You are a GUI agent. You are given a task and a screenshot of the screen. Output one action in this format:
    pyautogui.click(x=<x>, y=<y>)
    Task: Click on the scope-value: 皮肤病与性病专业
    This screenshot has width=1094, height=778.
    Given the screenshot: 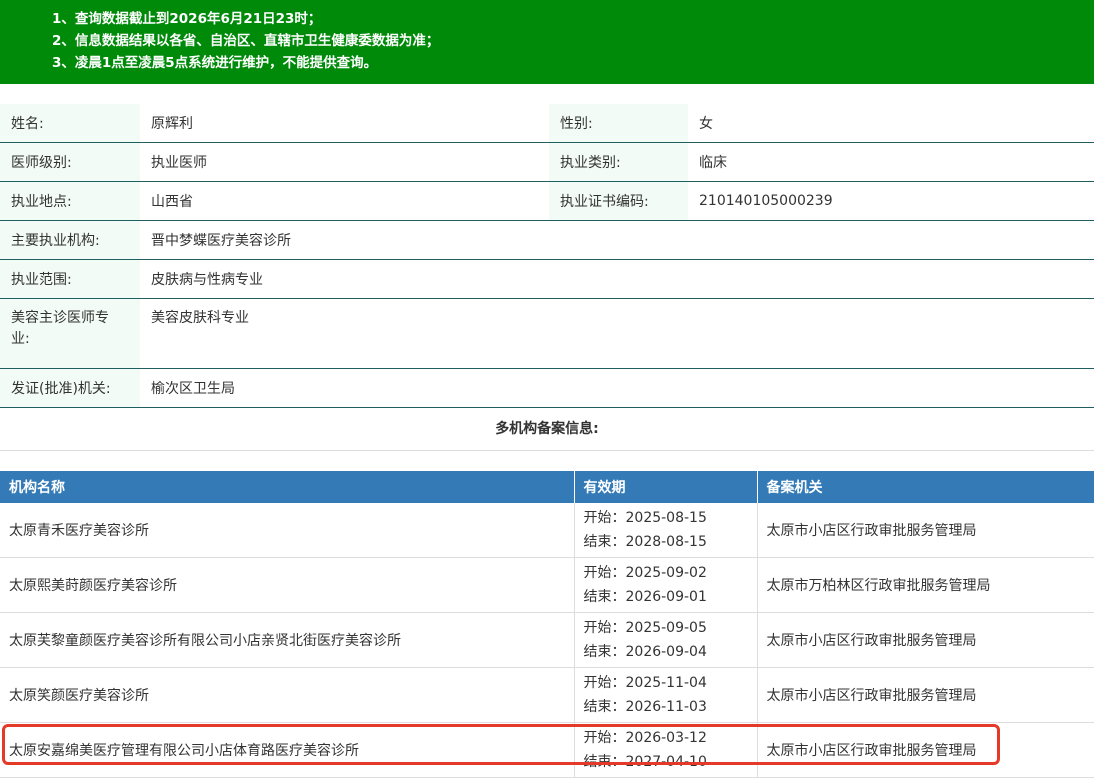 What is the action you would take?
    pyautogui.click(x=617, y=279)
    